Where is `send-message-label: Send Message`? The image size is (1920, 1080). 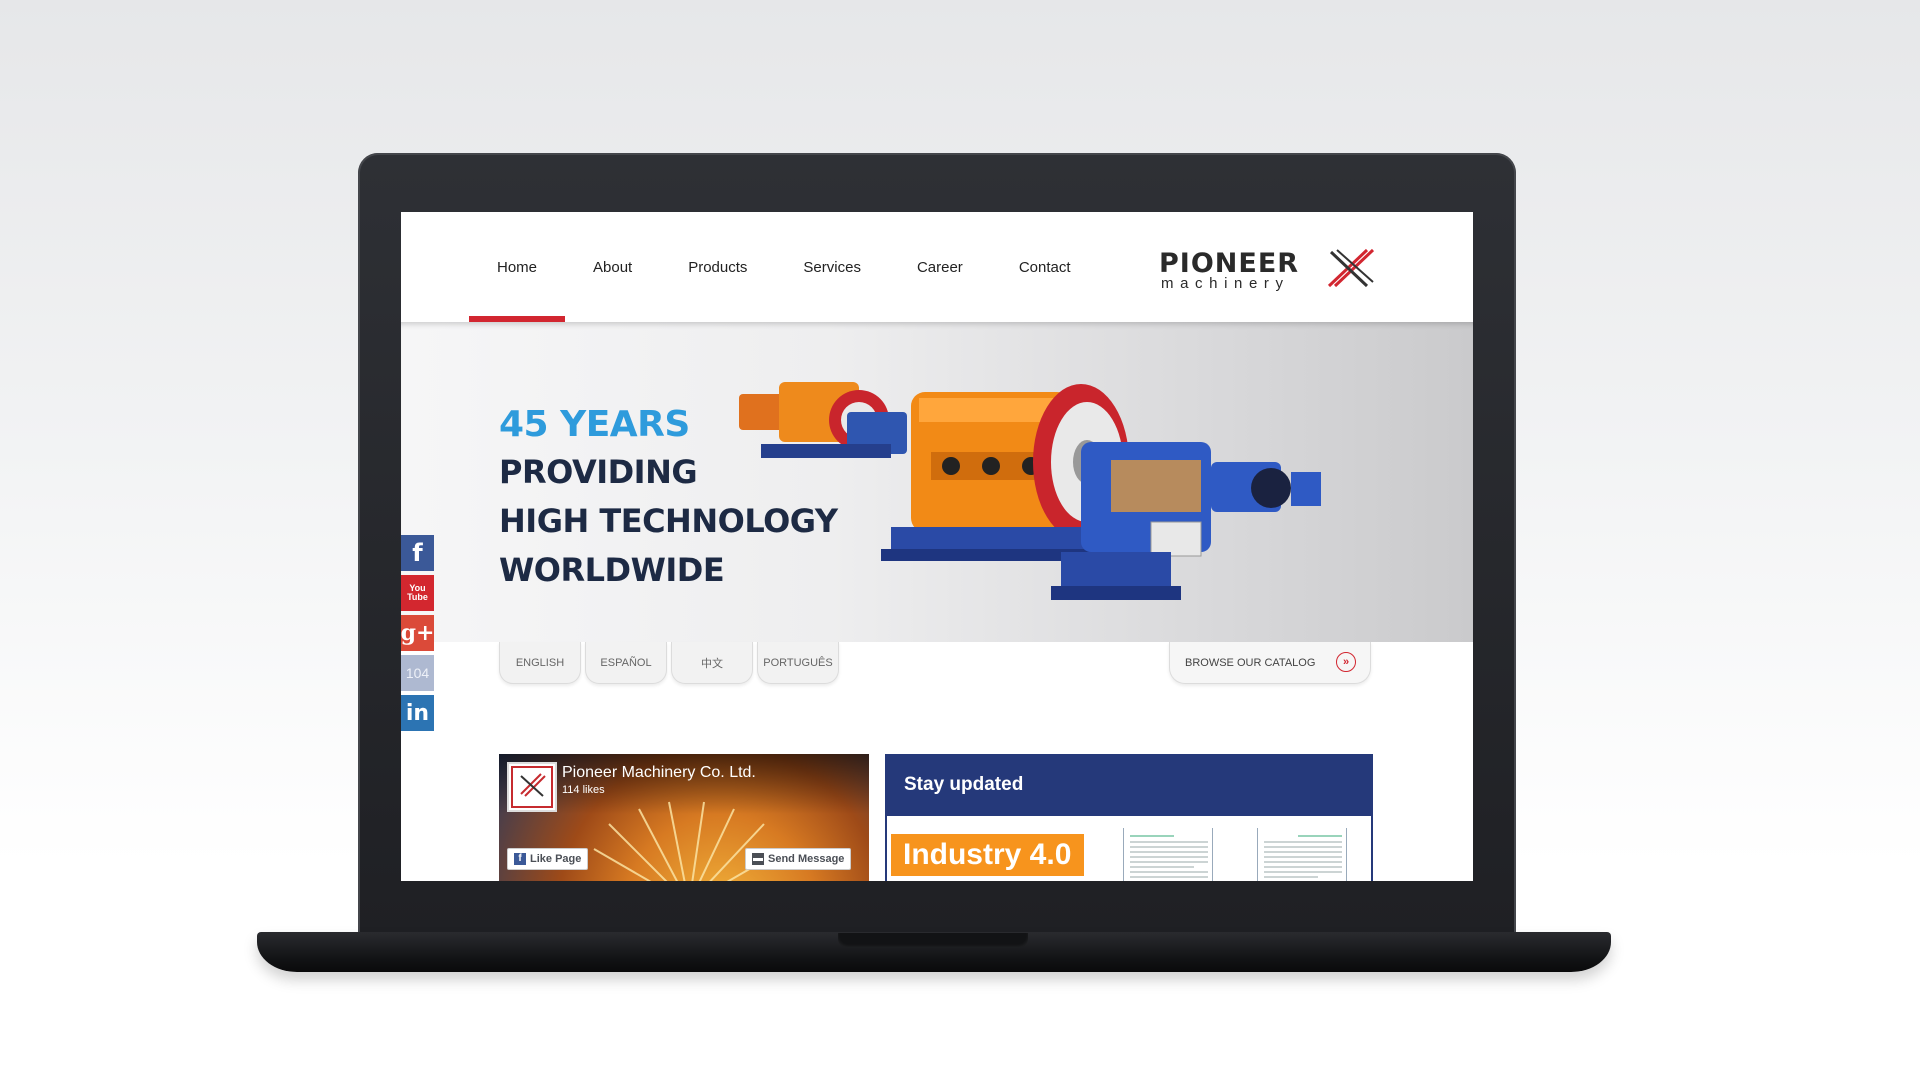
send-message-label: Send Message is located at coordinates (806, 859).